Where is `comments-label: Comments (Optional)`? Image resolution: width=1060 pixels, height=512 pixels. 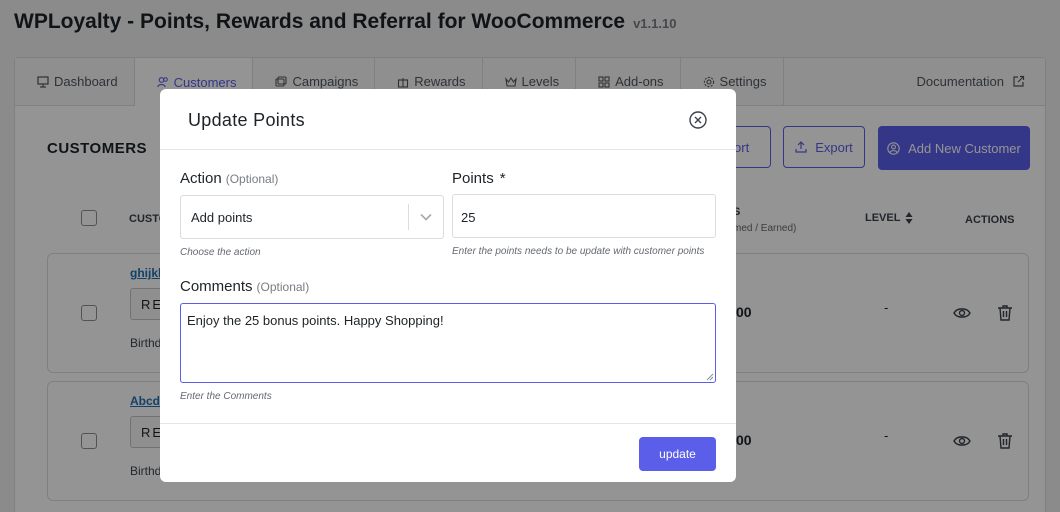
comments-label: Comments (Optional) is located at coordinates (244, 286).